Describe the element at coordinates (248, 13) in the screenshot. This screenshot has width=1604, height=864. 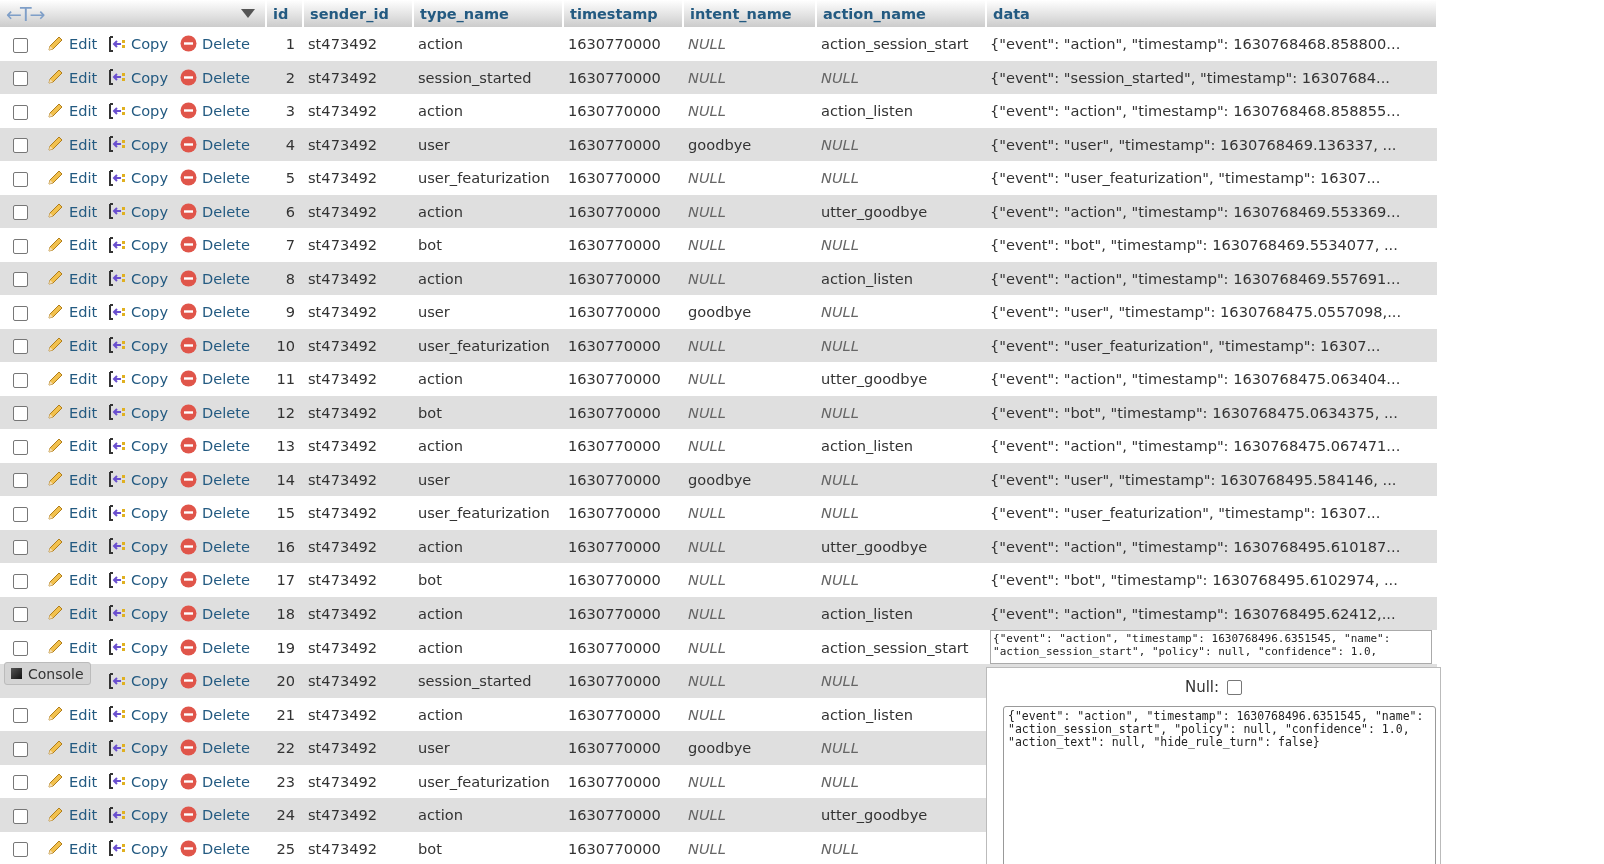
I see `sort-caret-icon` at that location.